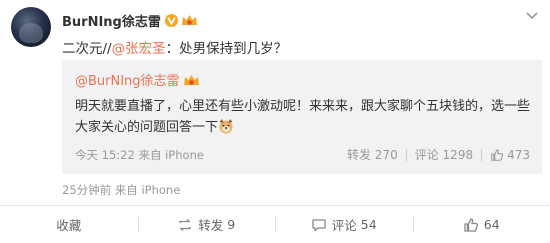  What do you see at coordinates (31, 27) in the screenshot?
I see `avatar` at bounding box center [31, 27].